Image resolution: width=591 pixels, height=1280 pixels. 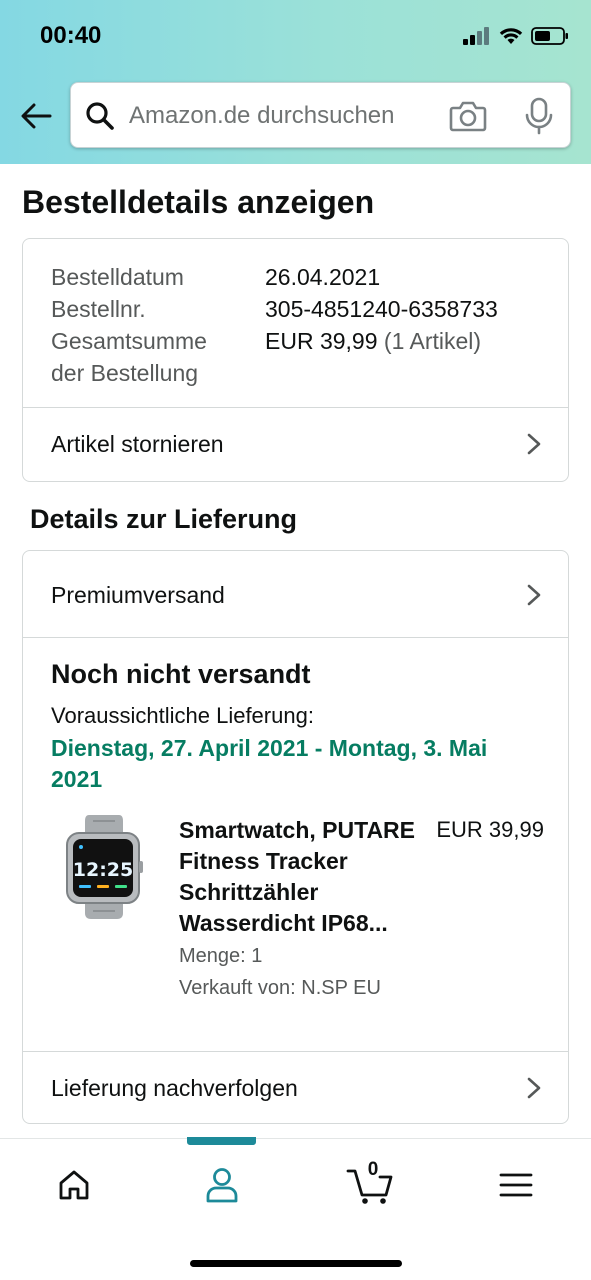 I want to click on estimated-delivery-label: Voraussichtliche Lieferung:, so click(x=182, y=715).